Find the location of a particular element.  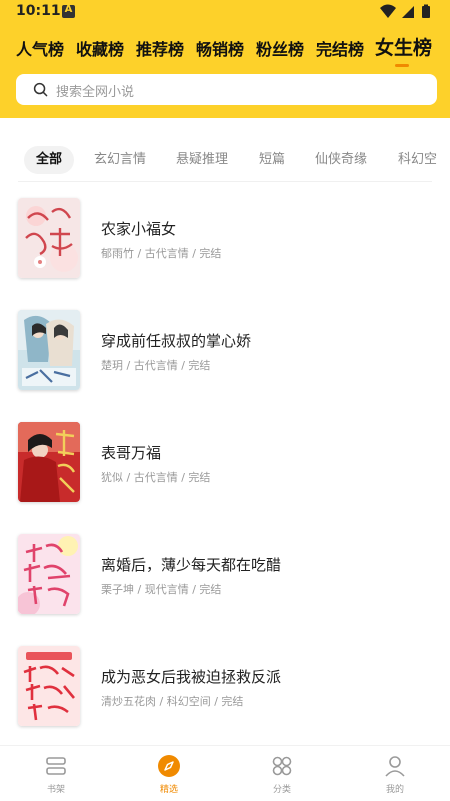

tab-bestselling: 畅销榜 is located at coordinates (220, 48).